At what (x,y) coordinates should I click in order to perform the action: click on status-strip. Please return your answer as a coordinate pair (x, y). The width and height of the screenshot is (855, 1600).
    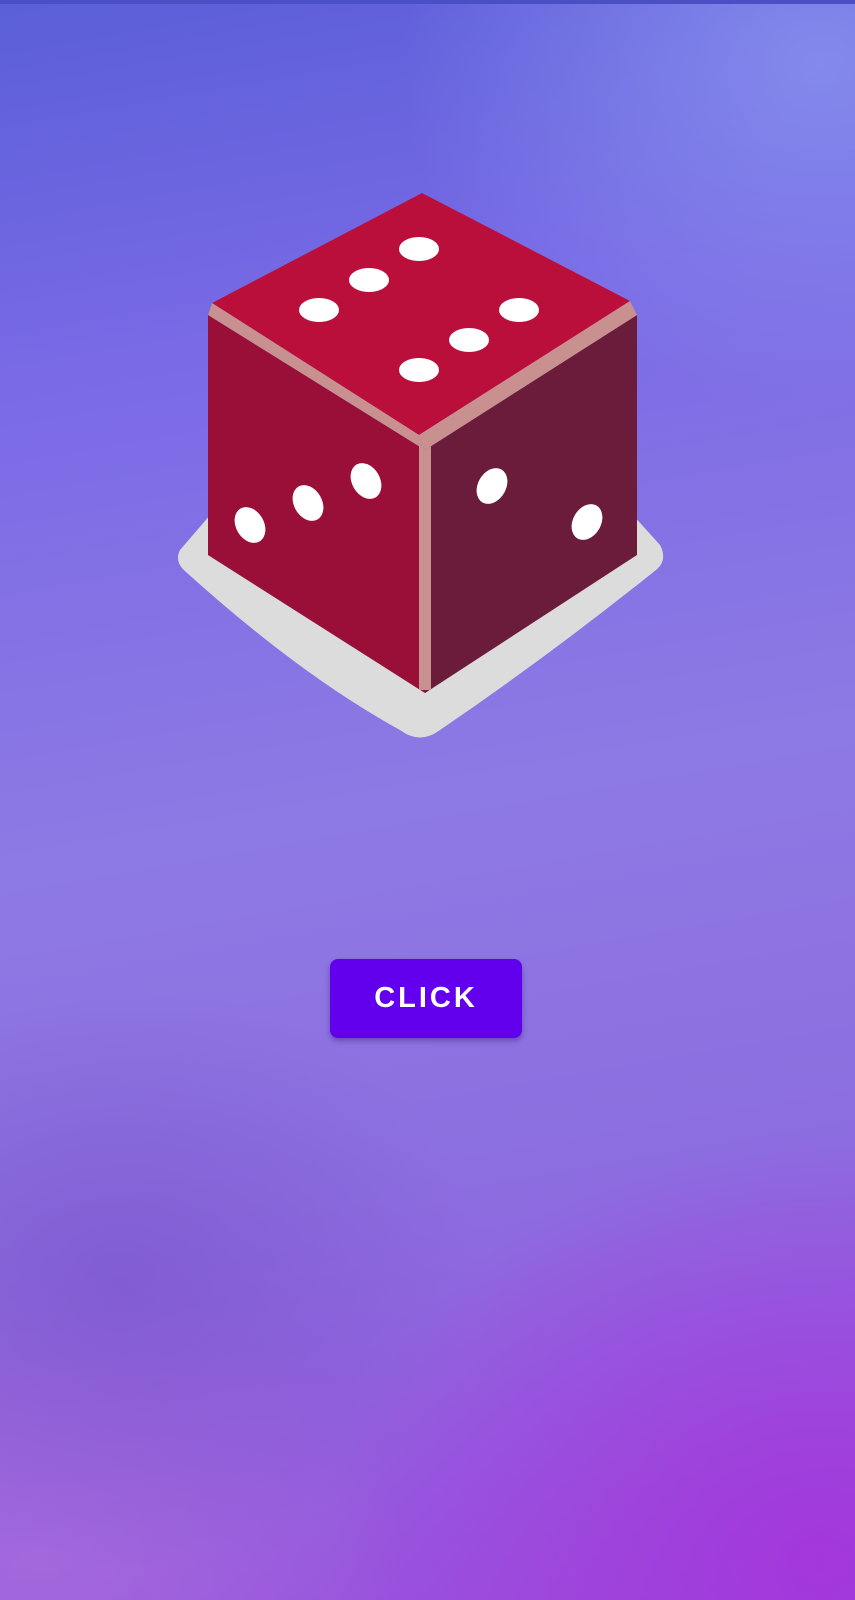
    Looking at the image, I should click on (427, 2).